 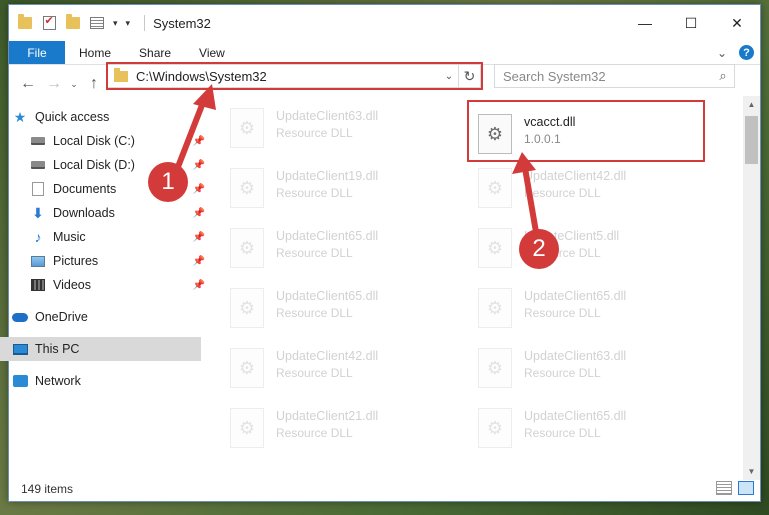 What do you see at coordinates (38, 189) in the screenshot?
I see `documents-icon` at bounding box center [38, 189].